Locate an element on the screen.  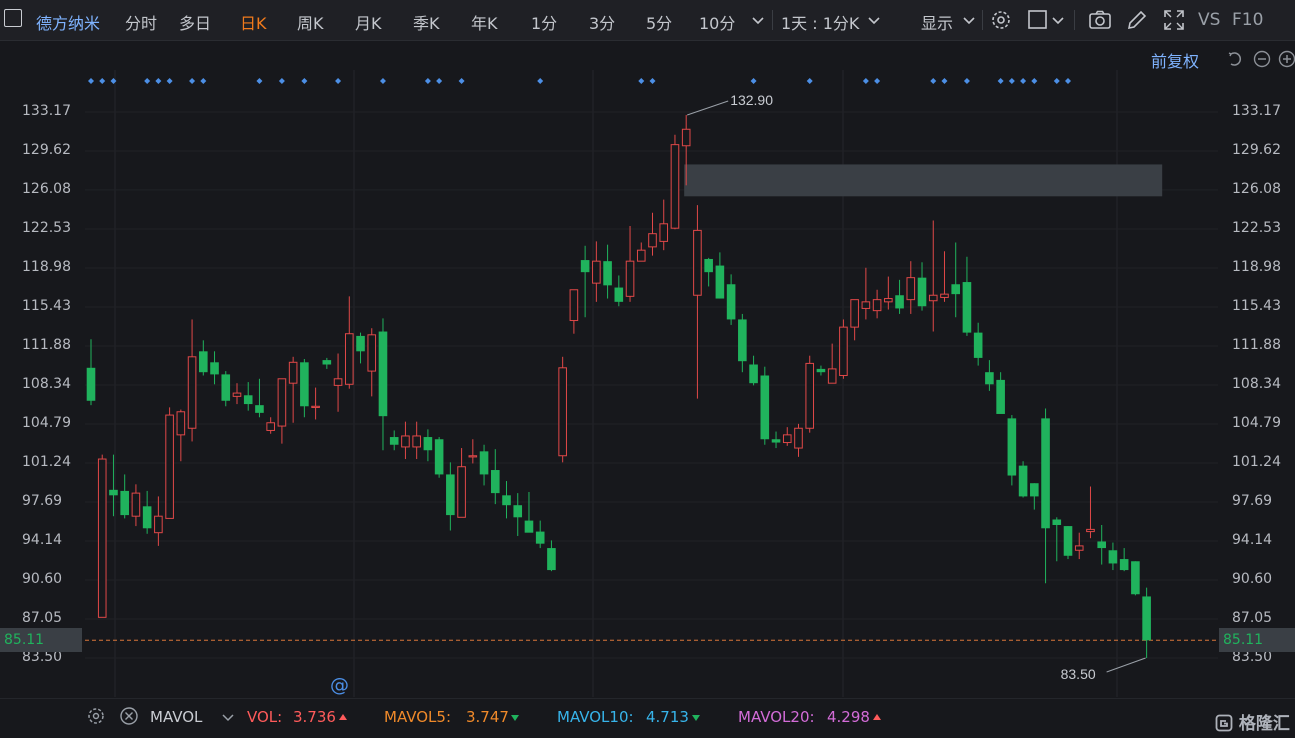
stock-checkbox is located at coordinates (13, 18).